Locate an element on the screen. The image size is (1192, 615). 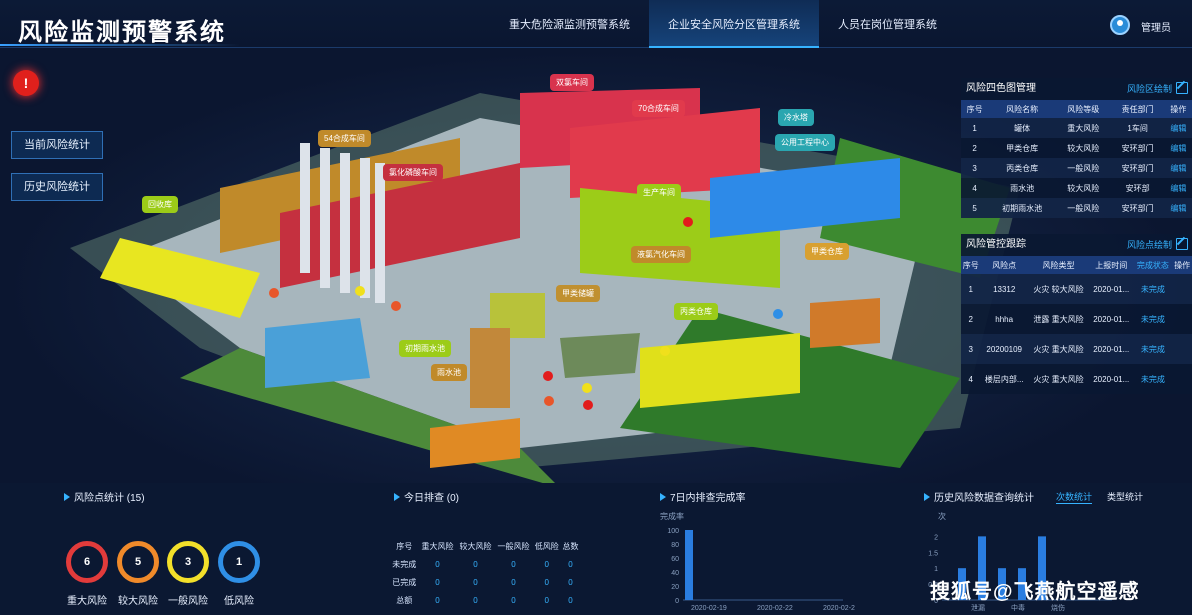
tick-label: 1.5 is located at coordinates (933, 553).